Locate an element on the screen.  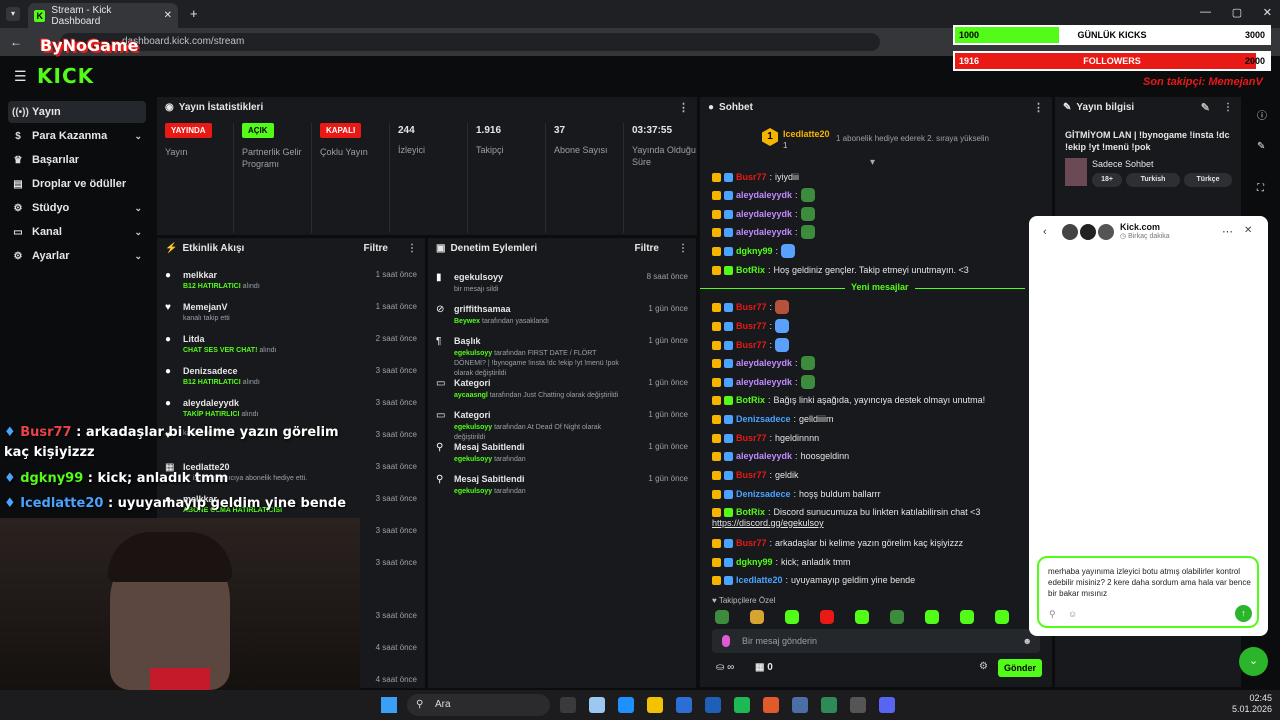
status-badge-icon is located at coordinates (728, 177).